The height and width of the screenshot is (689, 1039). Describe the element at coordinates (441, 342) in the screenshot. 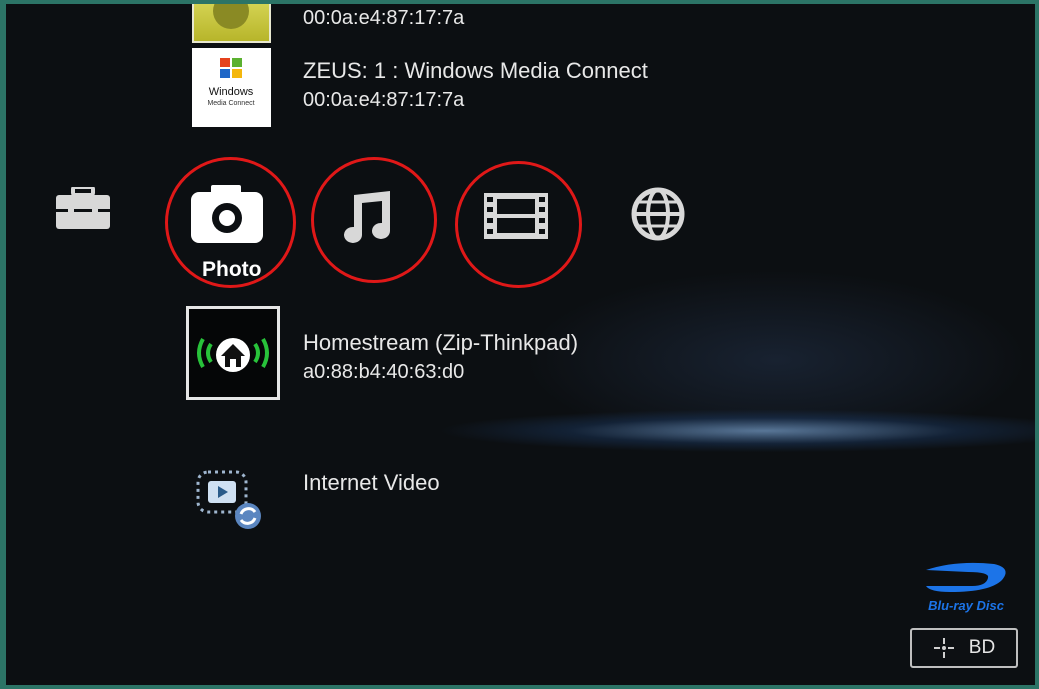

I see `device-name: Homestream (Zip-Thinkpad)` at that location.